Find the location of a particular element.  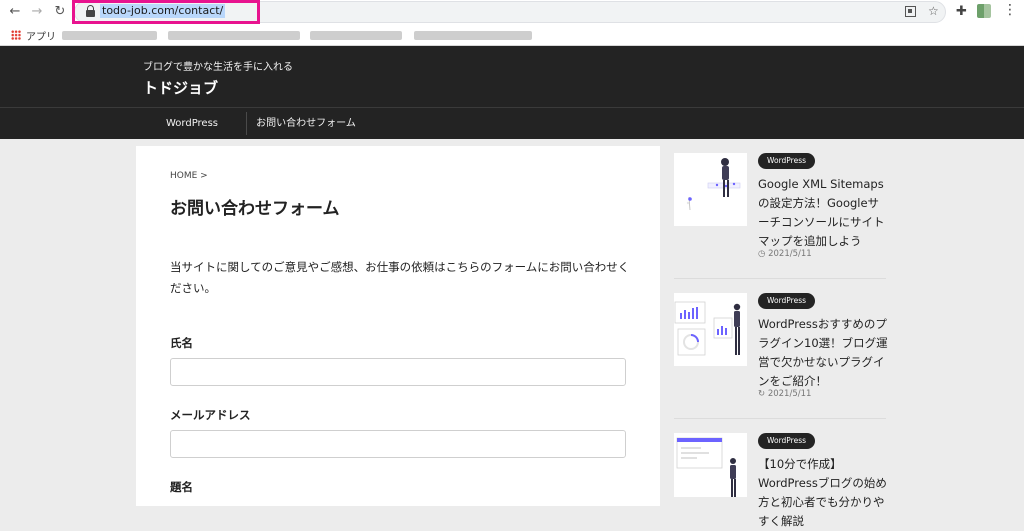

email-field is located at coordinates (398, 444).